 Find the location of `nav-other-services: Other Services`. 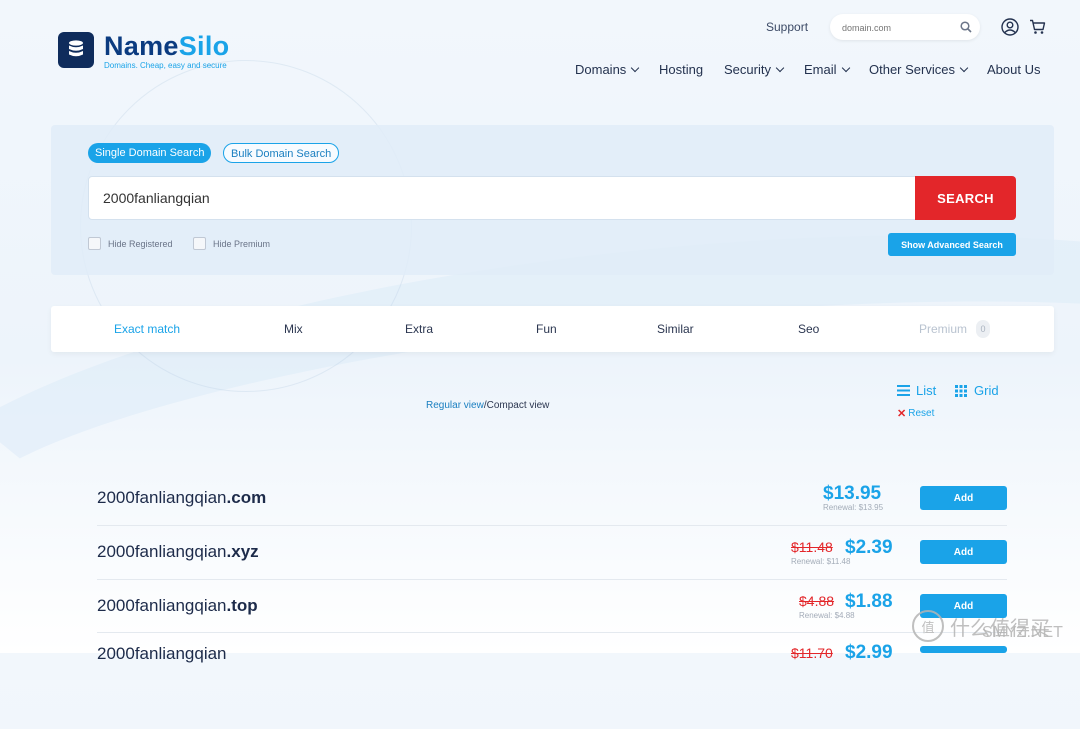

nav-other-services: Other Services is located at coordinates (919, 69).